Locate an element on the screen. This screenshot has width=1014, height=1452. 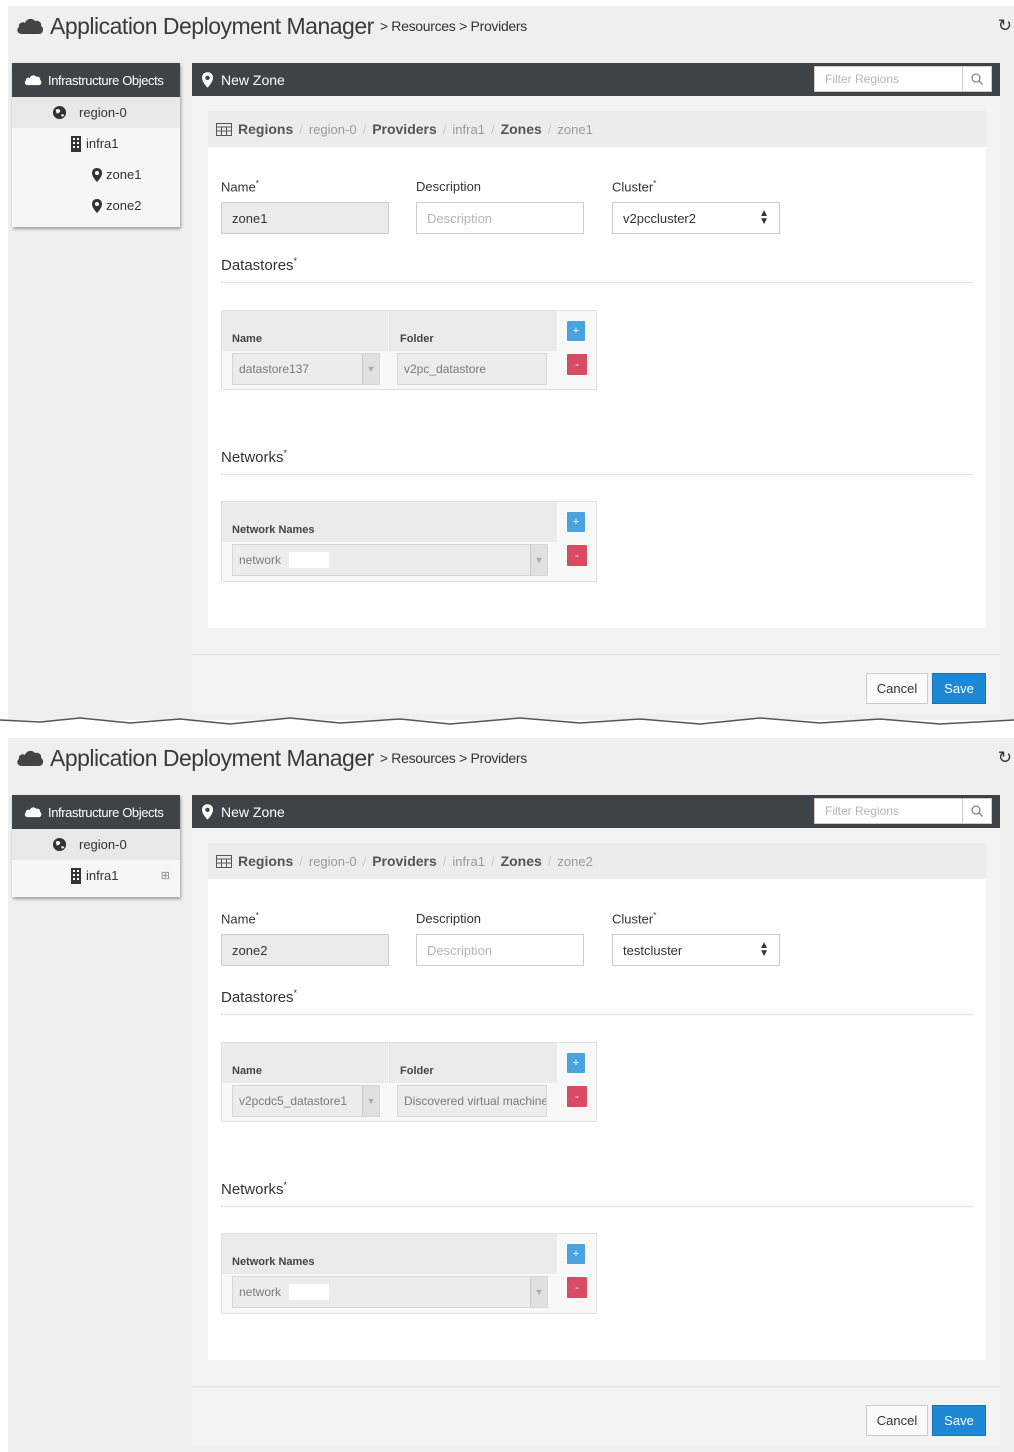
sidebar: Infrastructure Objects region-0 infra1 ⊞ is located at coordinates (96, 846).